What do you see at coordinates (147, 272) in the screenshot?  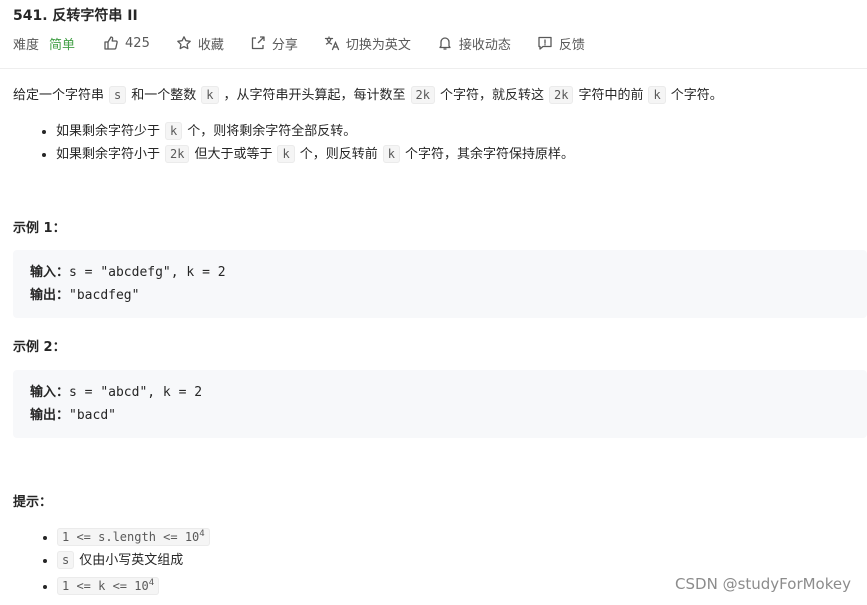 I see `example-input: s = "abcdefg", k = 2` at bounding box center [147, 272].